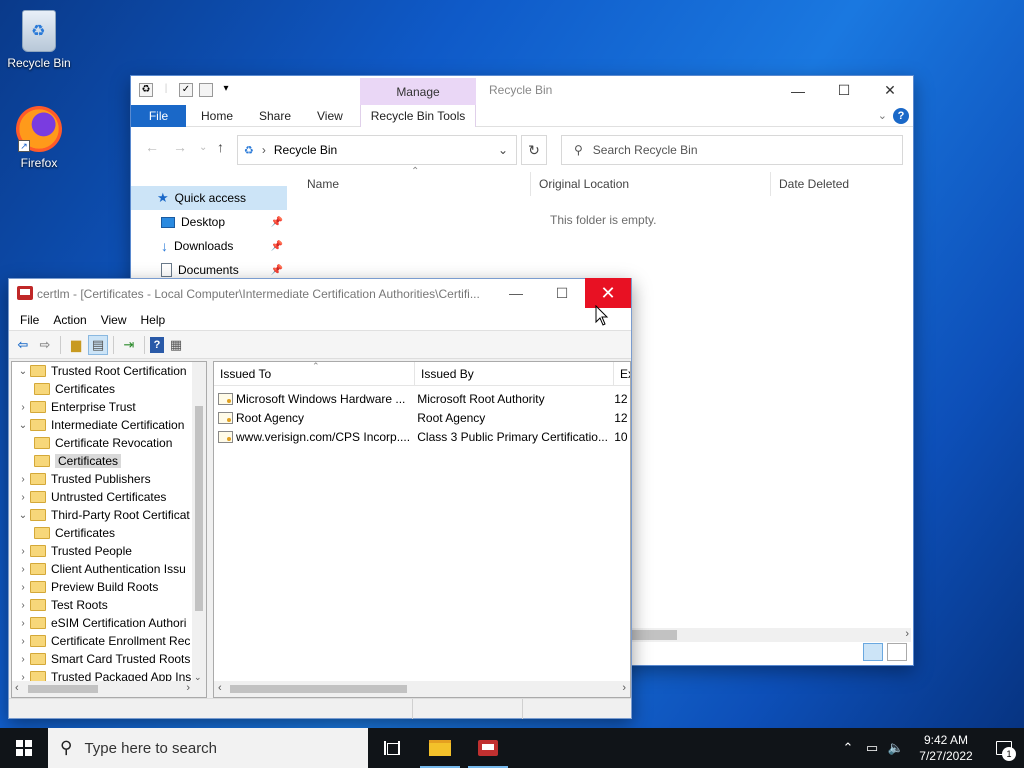 The width and height of the screenshot is (1024, 768). I want to click on manage-context-tab: Manage, so click(418, 91).